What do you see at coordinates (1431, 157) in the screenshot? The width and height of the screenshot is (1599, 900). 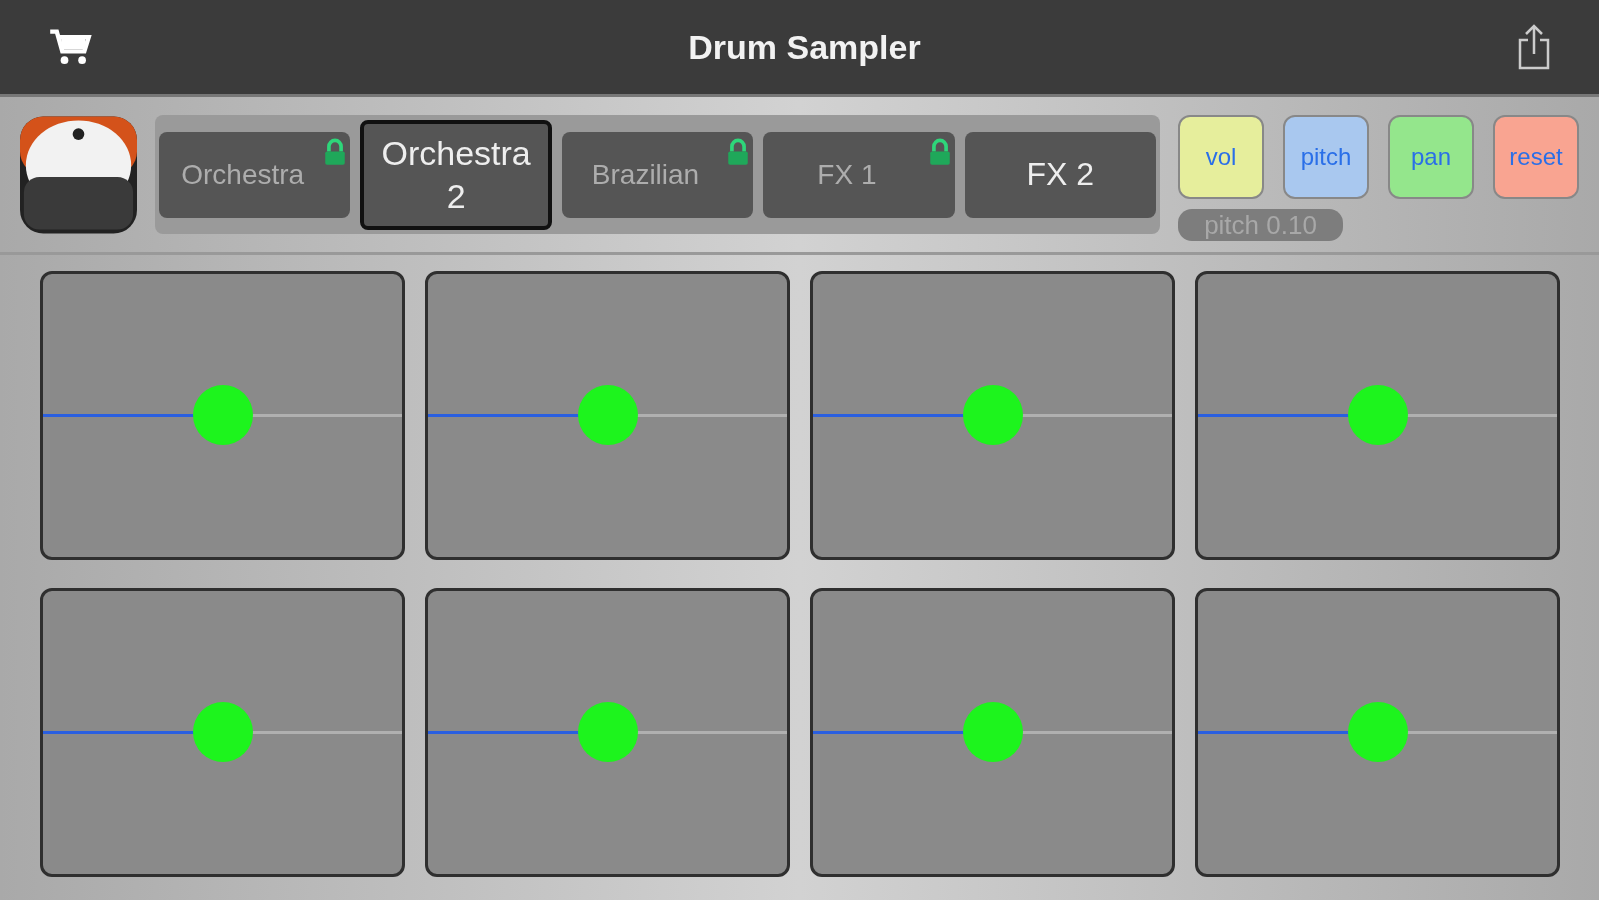 I see `mode-button: pan` at bounding box center [1431, 157].